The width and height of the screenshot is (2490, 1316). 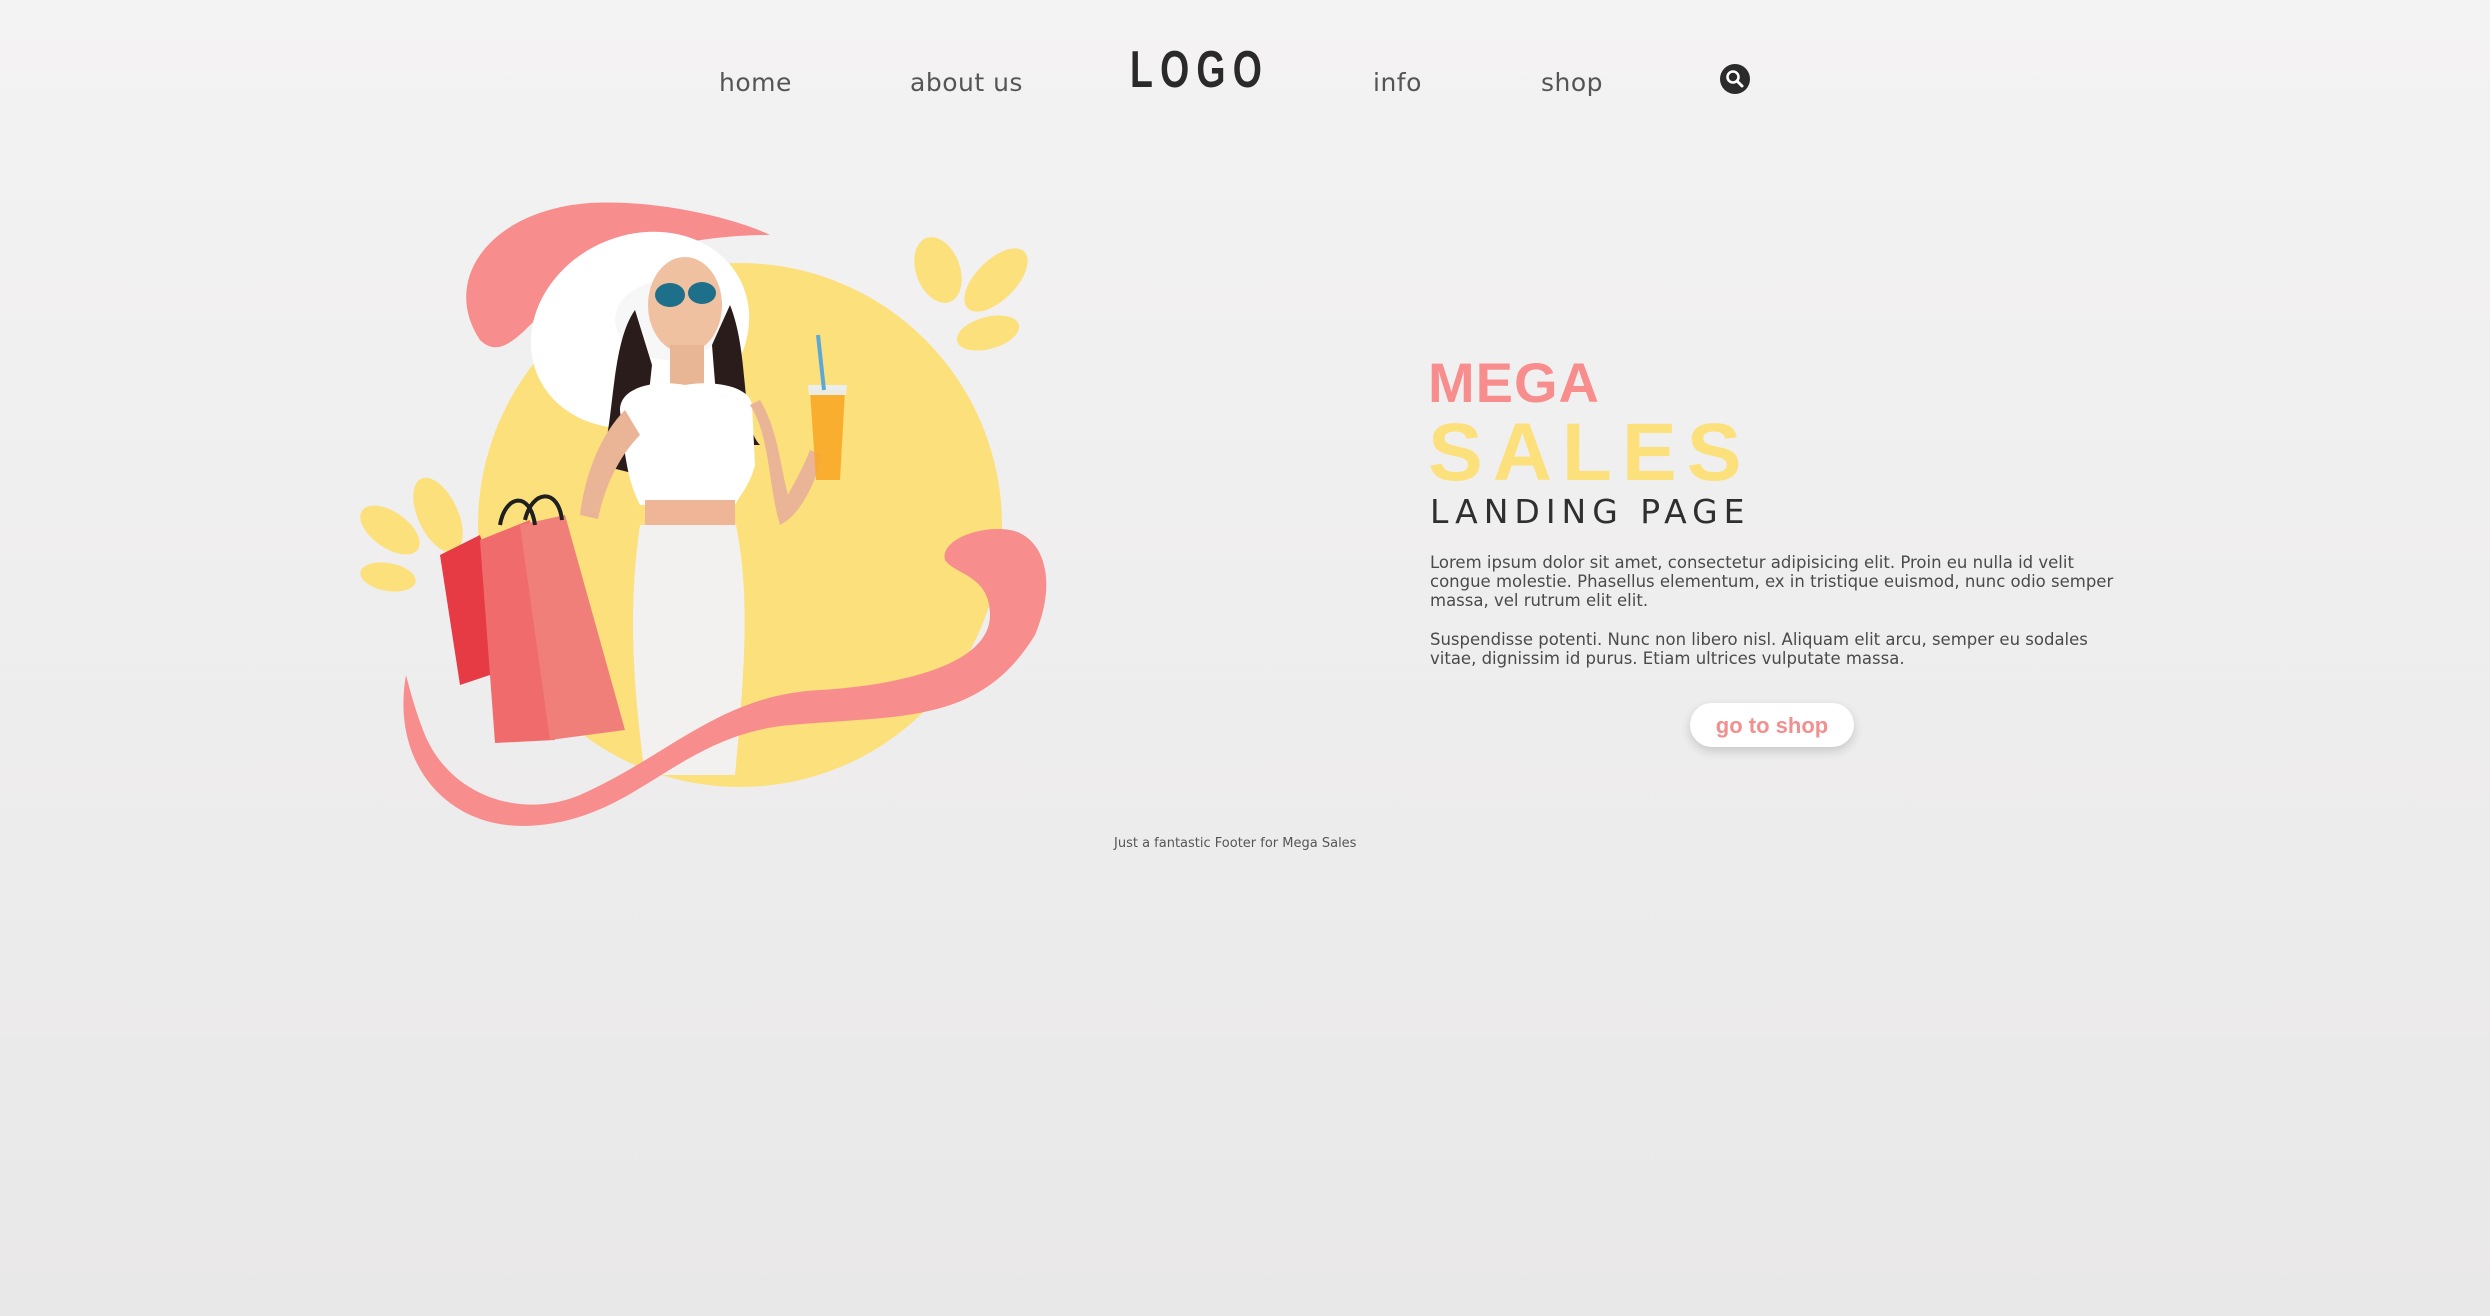 I want to click on nav-link-shop: shop, so click(x=1572, y=82).